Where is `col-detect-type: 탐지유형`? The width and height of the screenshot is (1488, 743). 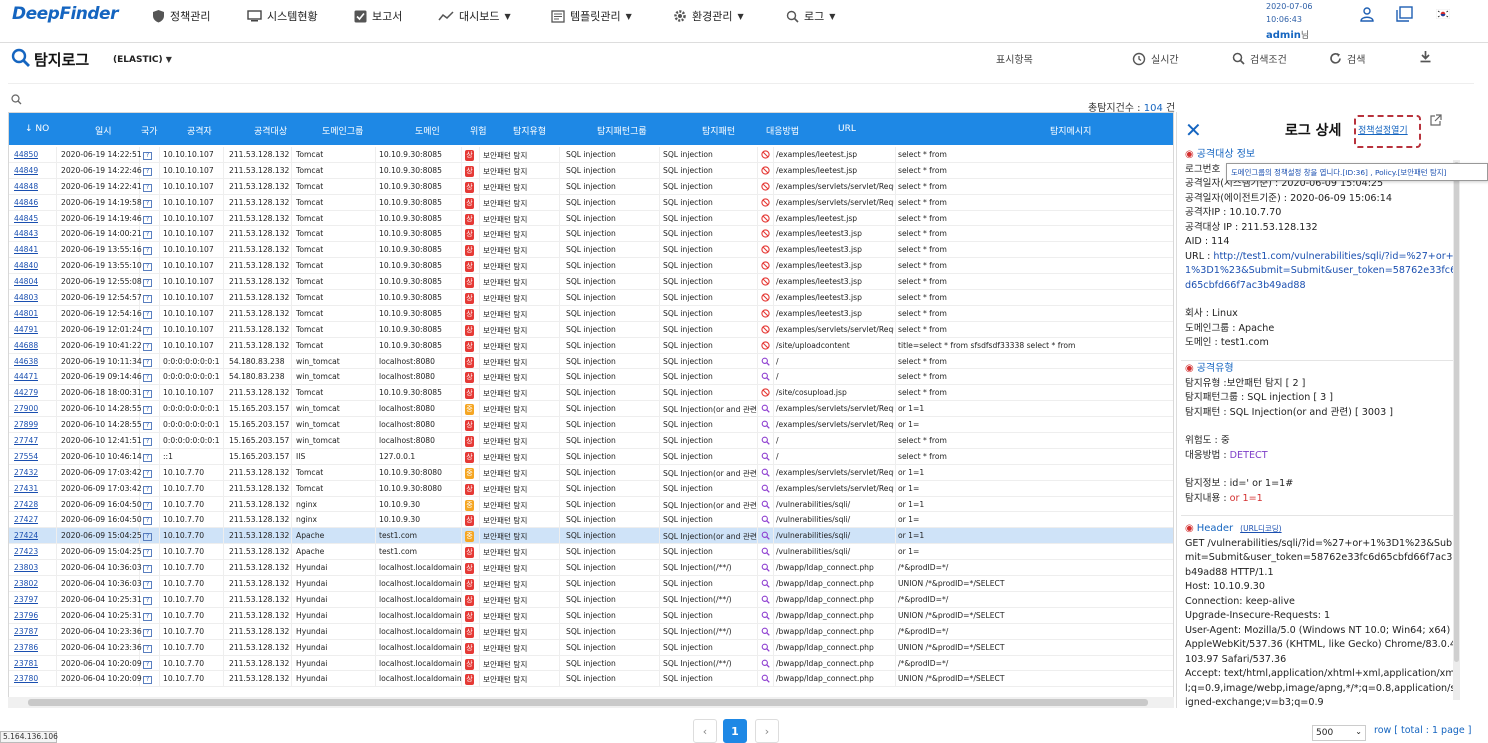
col-detect-type: 탐지유형 is located at coordinates (529, 130).